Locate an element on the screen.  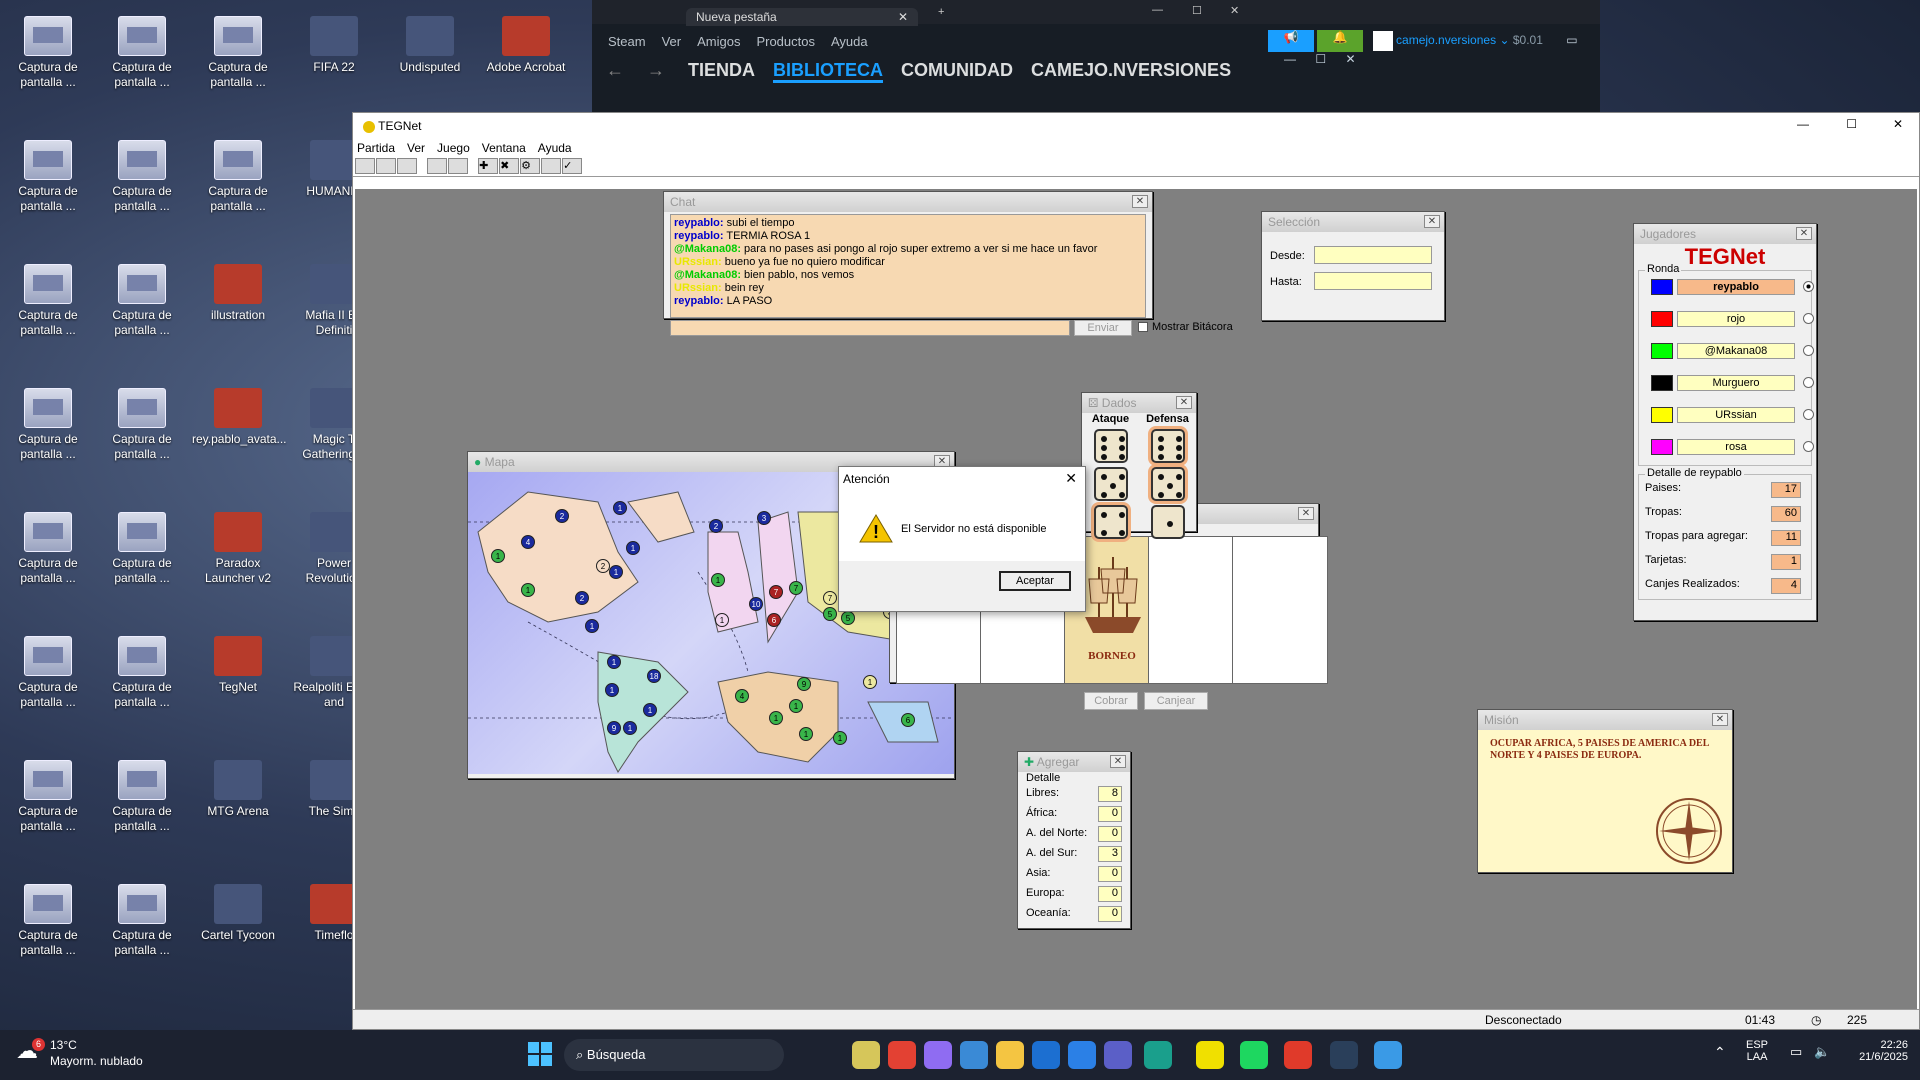
end-turn-icon: ✓ is located at coordinates (572, 166).